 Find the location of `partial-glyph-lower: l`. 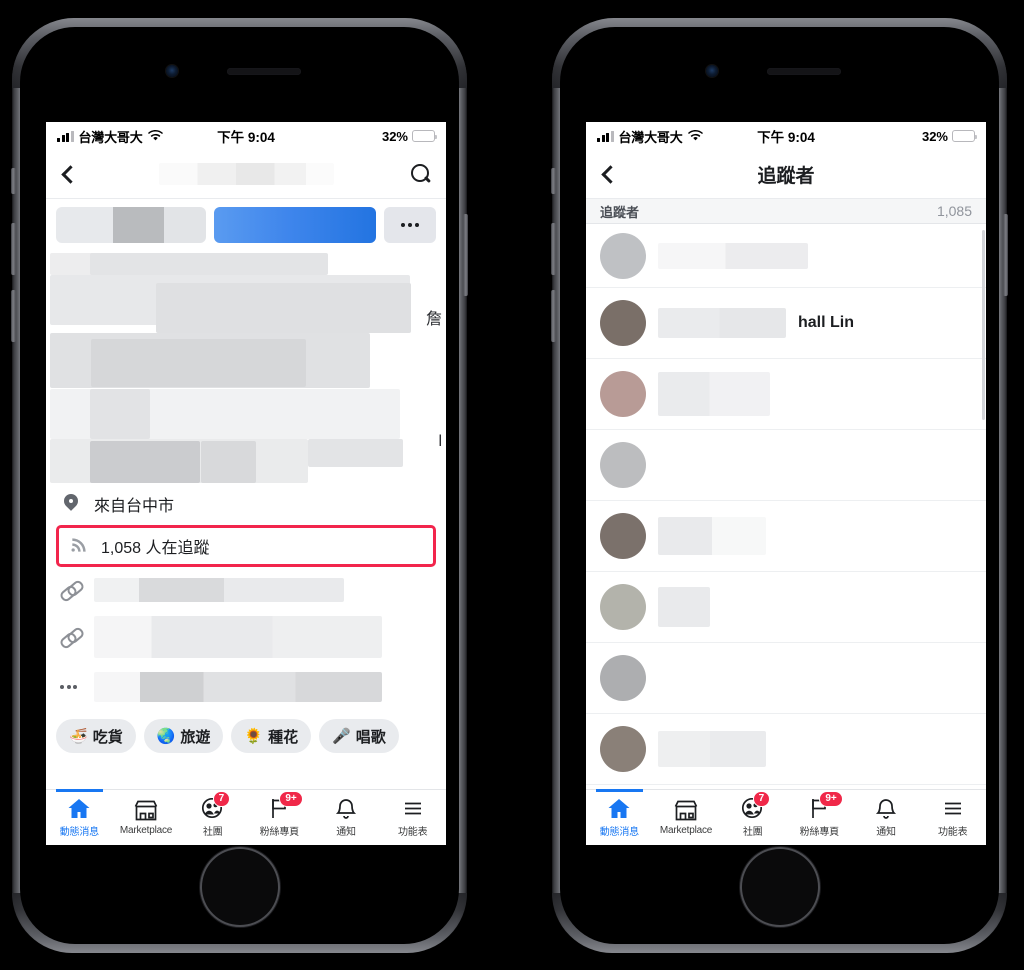

partial-glyph-lower: l is located at coordinates (440, 441).